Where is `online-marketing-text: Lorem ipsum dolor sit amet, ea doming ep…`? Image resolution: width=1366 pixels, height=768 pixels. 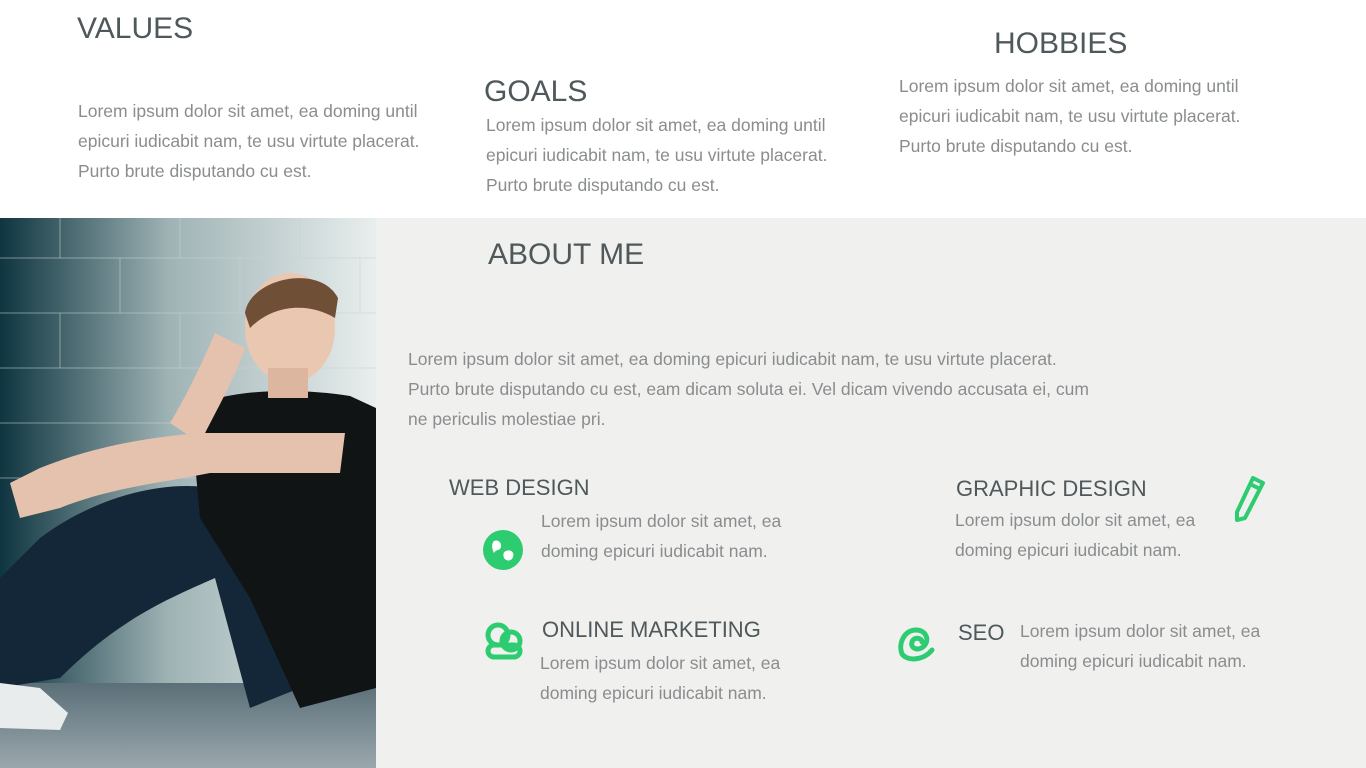
online-marketing-text: Lorem ipsum dolor sit amet, ea doming ep… is located at coordinates (660, 678).